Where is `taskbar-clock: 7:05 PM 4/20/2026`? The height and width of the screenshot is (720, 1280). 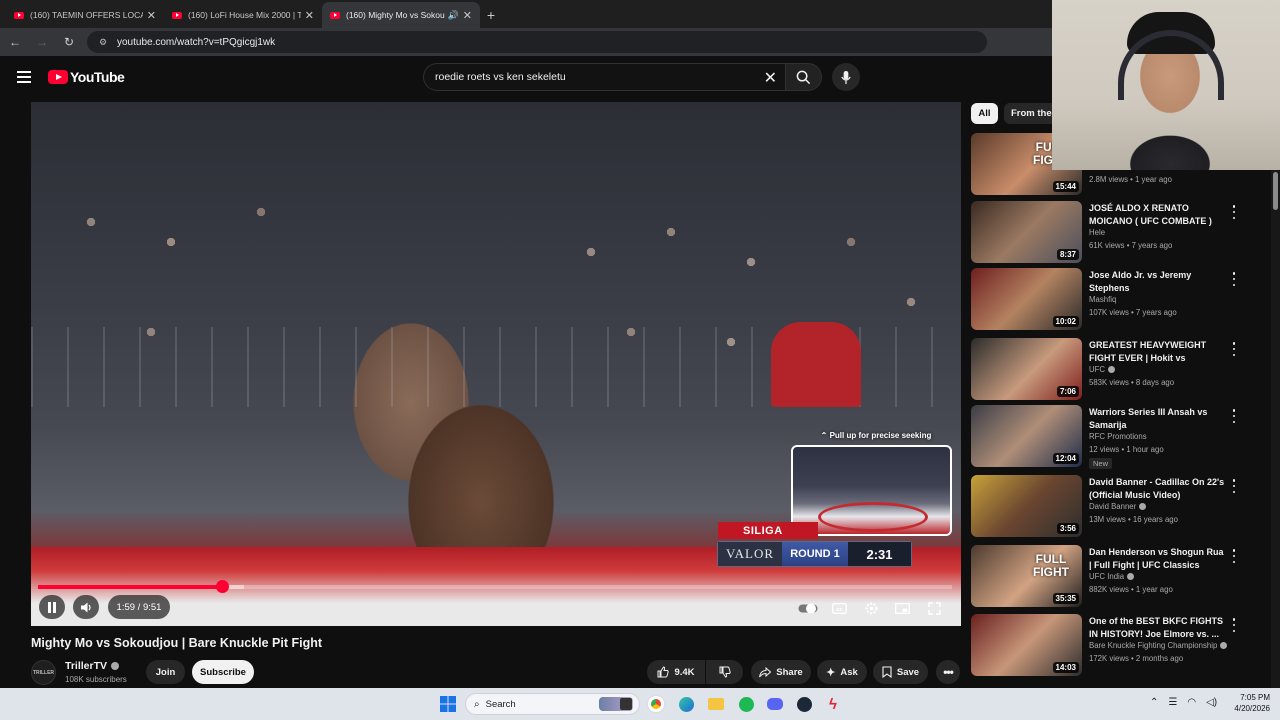
taskbar-clock: 7:05 PM 4/20/2026 is located at coordinates (1252, 703).